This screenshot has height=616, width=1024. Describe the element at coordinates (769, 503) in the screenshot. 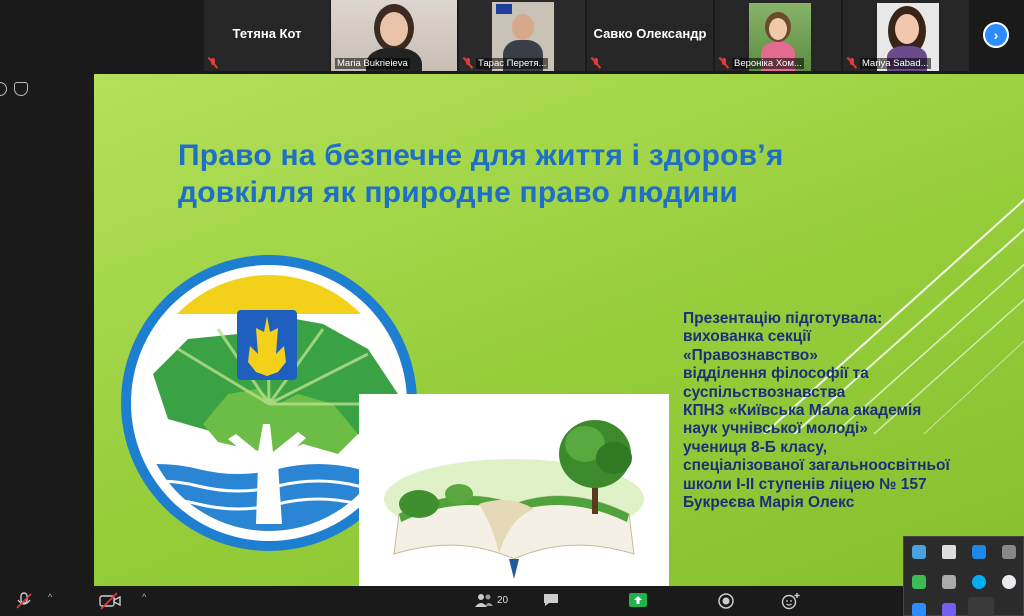

I see `info-line: Букреєва Марія Олекс` at that location.